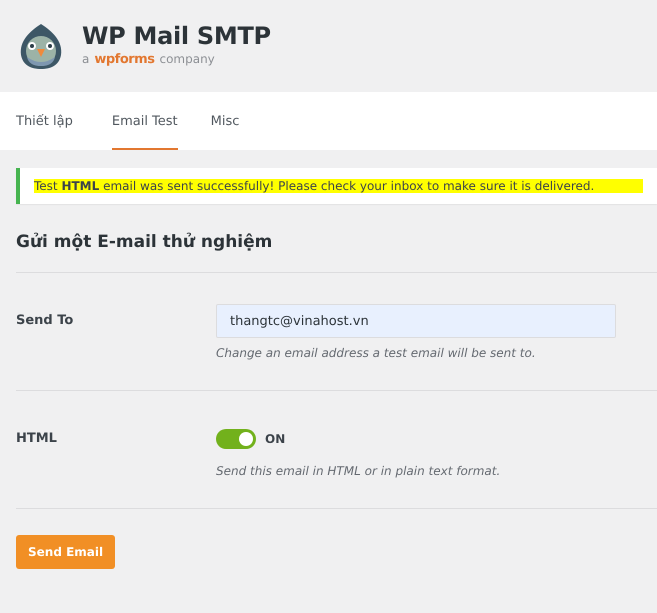 Image resolution: width=657 pixels, height=613 pixels. I want to click on tab: Thiết lập, so click(54, 121).